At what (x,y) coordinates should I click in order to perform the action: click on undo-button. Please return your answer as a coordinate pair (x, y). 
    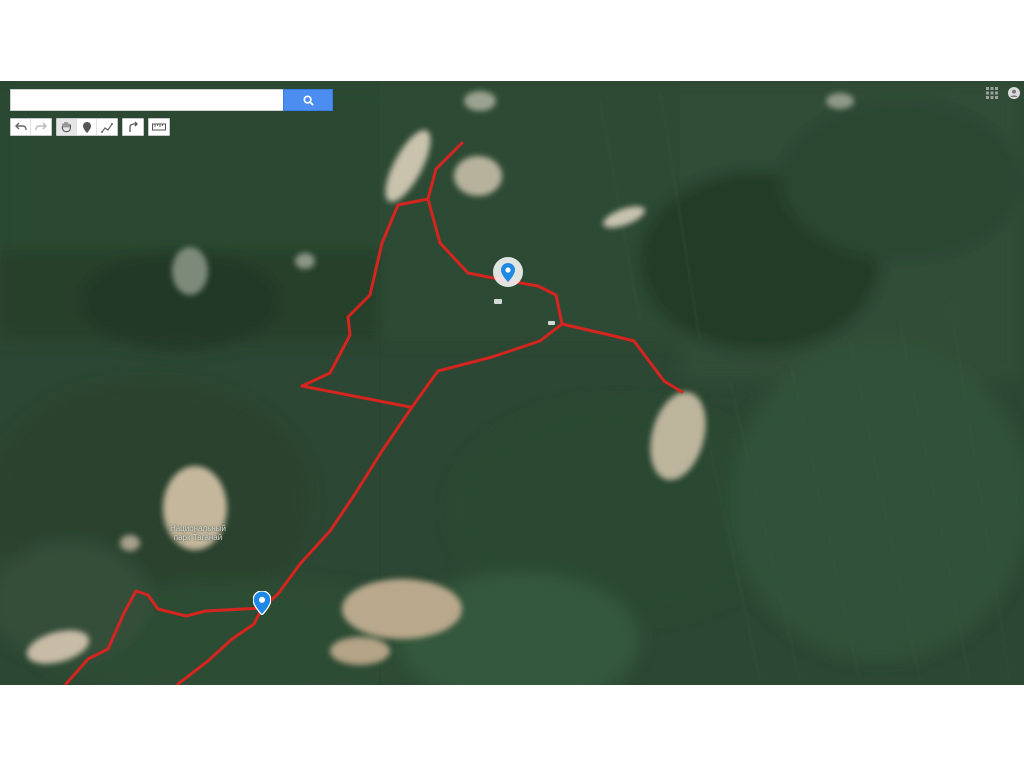
    Looking at the image, I should click on (21, 127).